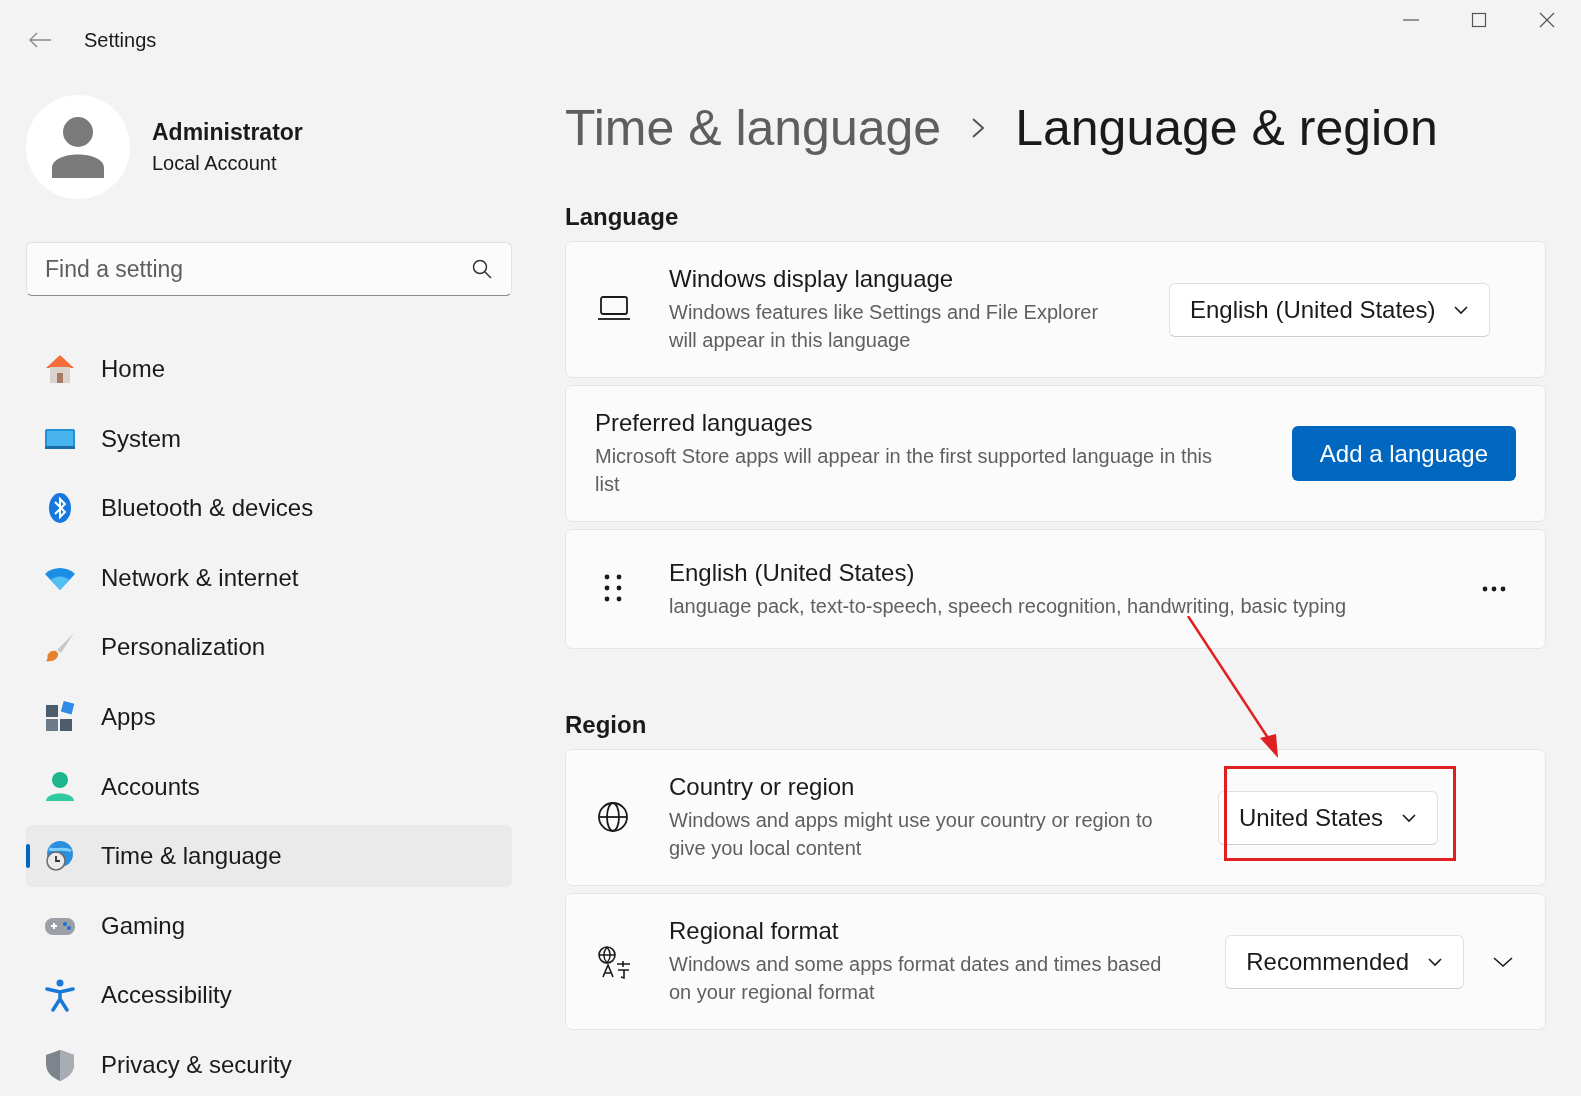  I want to click on chevron-icon, so click(1503, 961).